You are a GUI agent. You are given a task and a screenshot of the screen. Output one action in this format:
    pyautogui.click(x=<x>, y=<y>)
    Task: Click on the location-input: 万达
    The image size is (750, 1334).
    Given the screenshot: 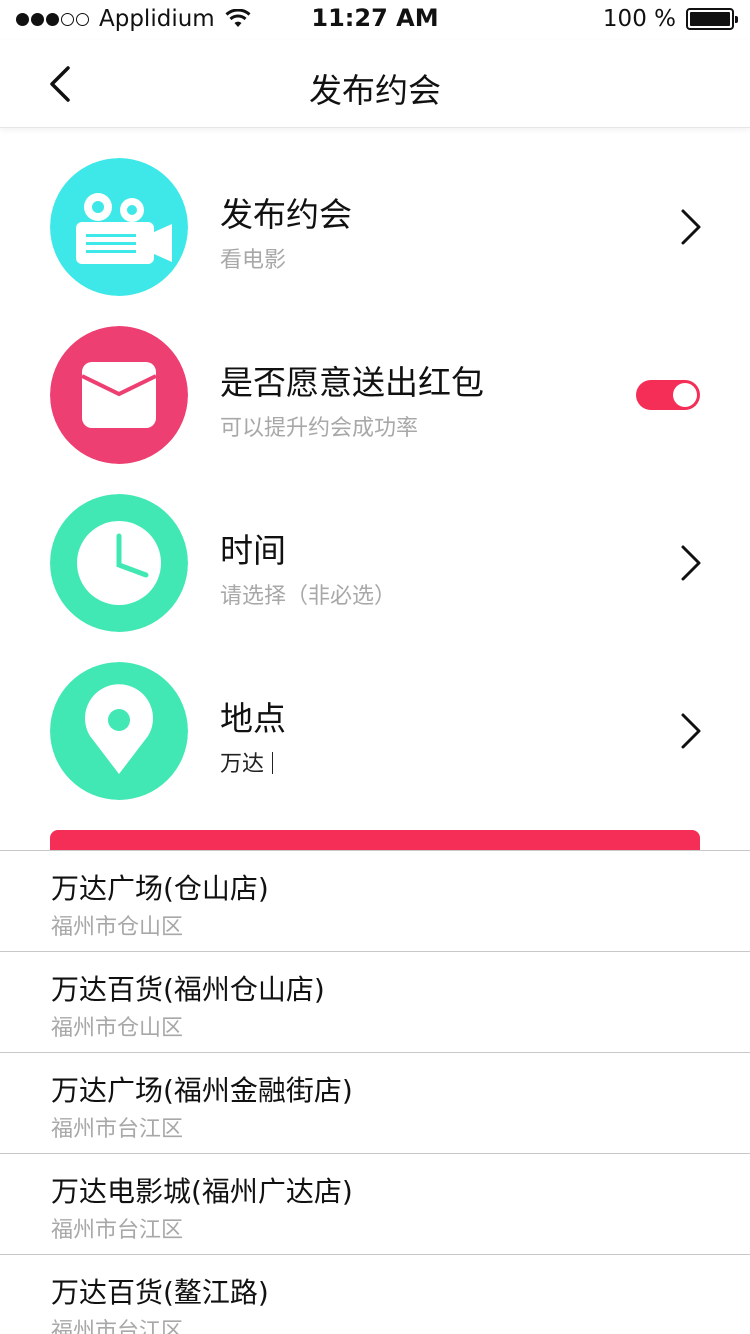 What is the action you would take?
    pyautogui.click(x=247, y=762)
    